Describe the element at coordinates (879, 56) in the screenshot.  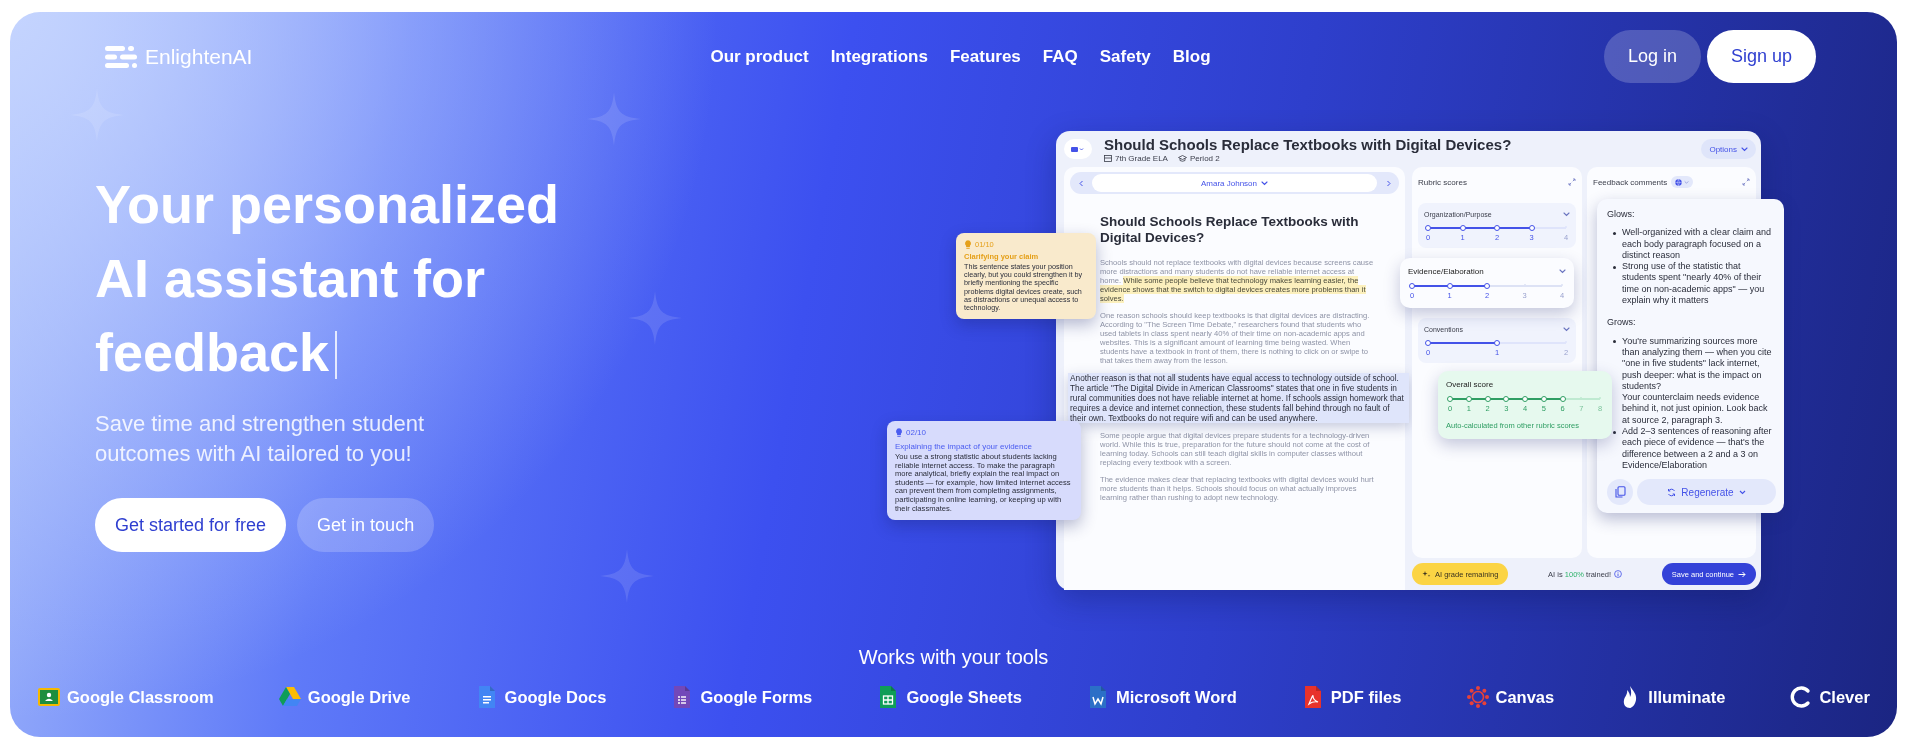
I see `nav-link: Integrations` at that location.